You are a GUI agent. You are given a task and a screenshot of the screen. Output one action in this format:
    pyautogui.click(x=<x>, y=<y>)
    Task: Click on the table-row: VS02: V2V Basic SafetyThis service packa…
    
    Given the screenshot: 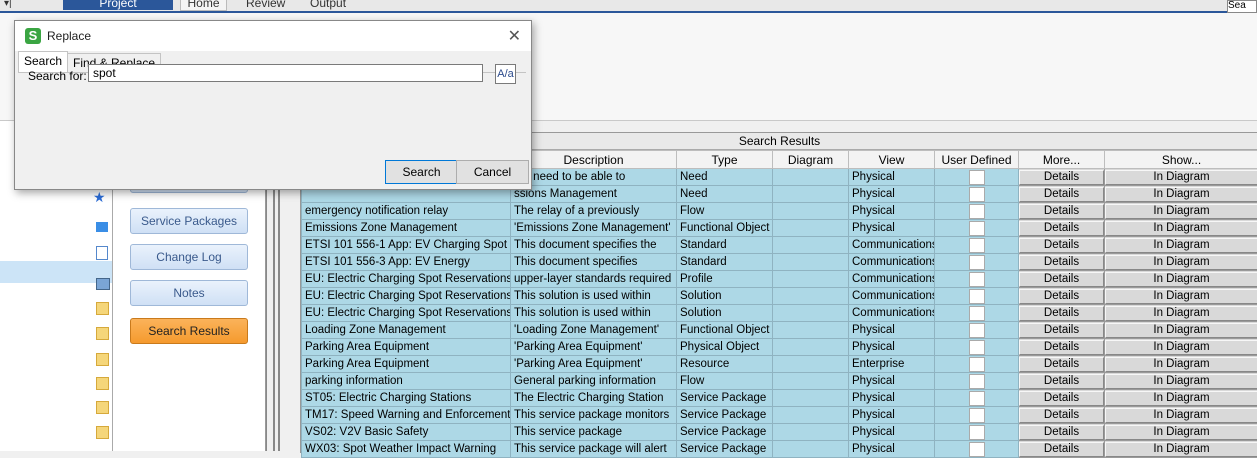 What is the action you would take?
    pyautogui.click(x=779, y=432)
    